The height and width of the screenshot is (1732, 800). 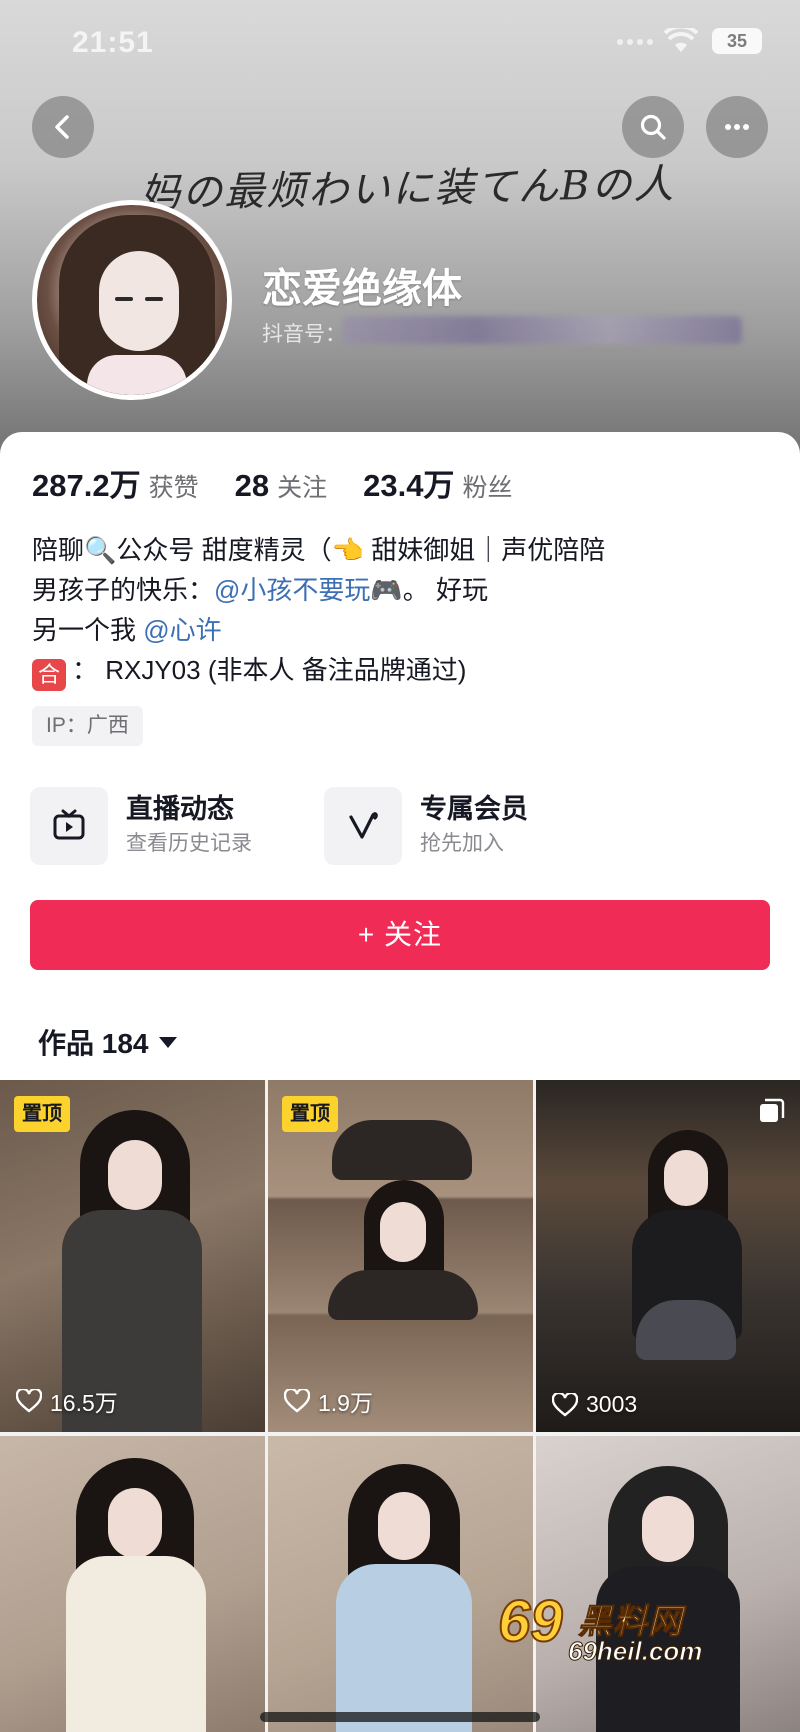 I want to click on bio-text: 另一个我, so click(x=84, y=630).